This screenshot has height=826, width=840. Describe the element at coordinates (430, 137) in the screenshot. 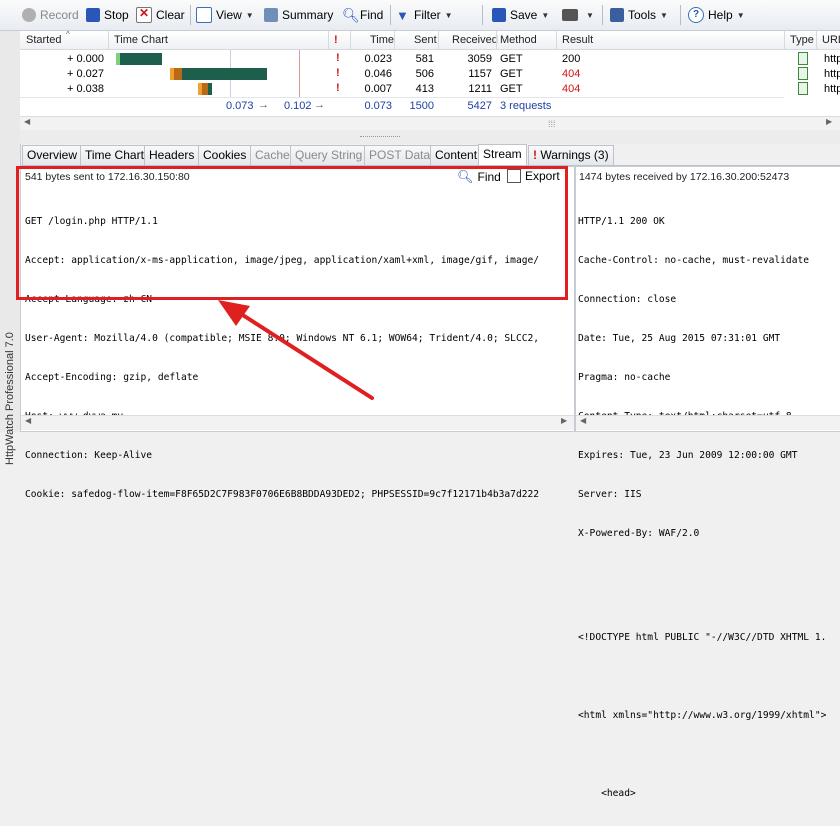

I see `pane-splitter` at that location.